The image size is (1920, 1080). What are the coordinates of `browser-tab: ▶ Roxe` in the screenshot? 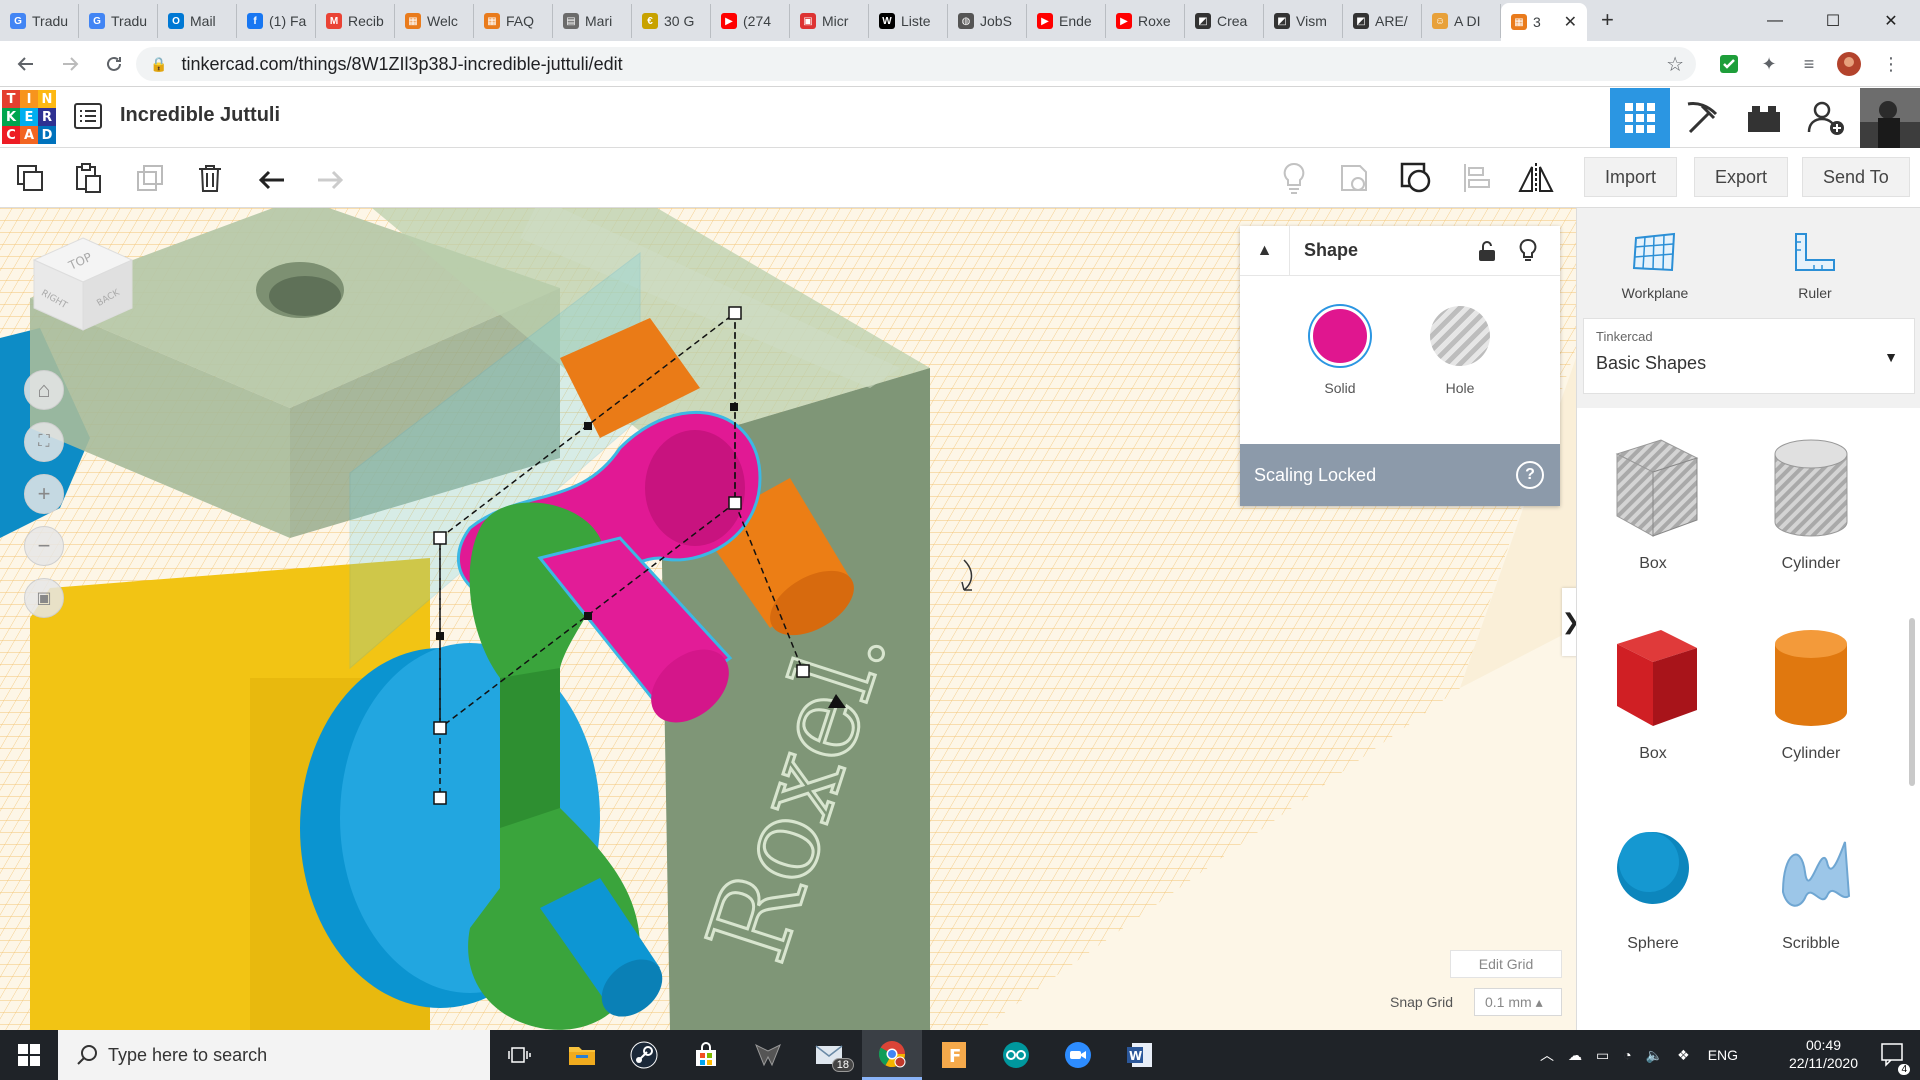 It's located at (1145, 21).